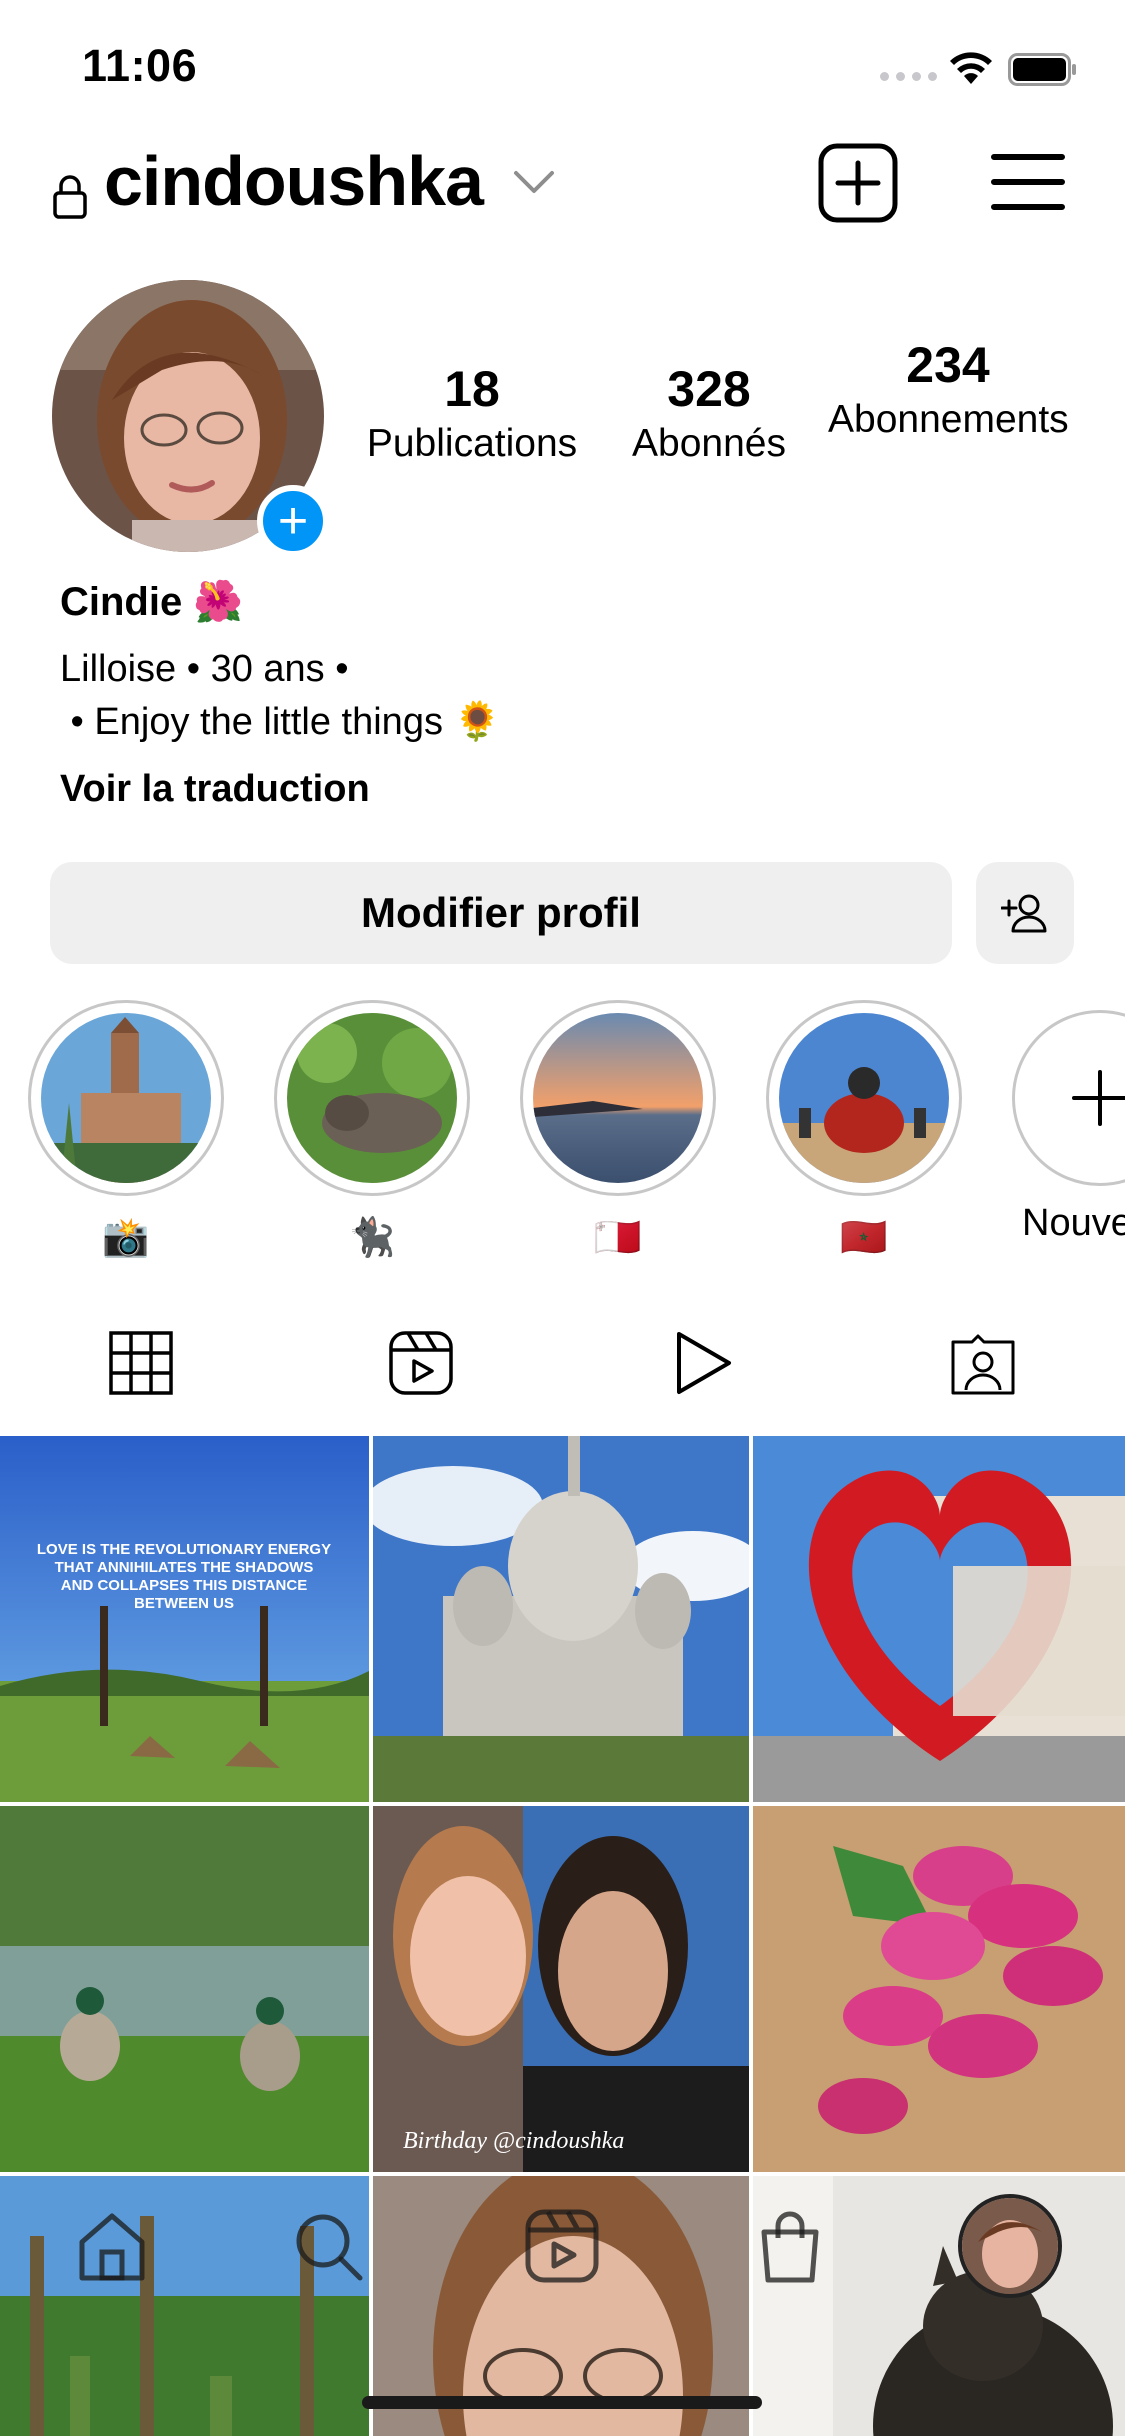 This screenshot has width=1125, height=2436. I want to click on story-highlight: 🐈‍⬛, so click(372, 1130).